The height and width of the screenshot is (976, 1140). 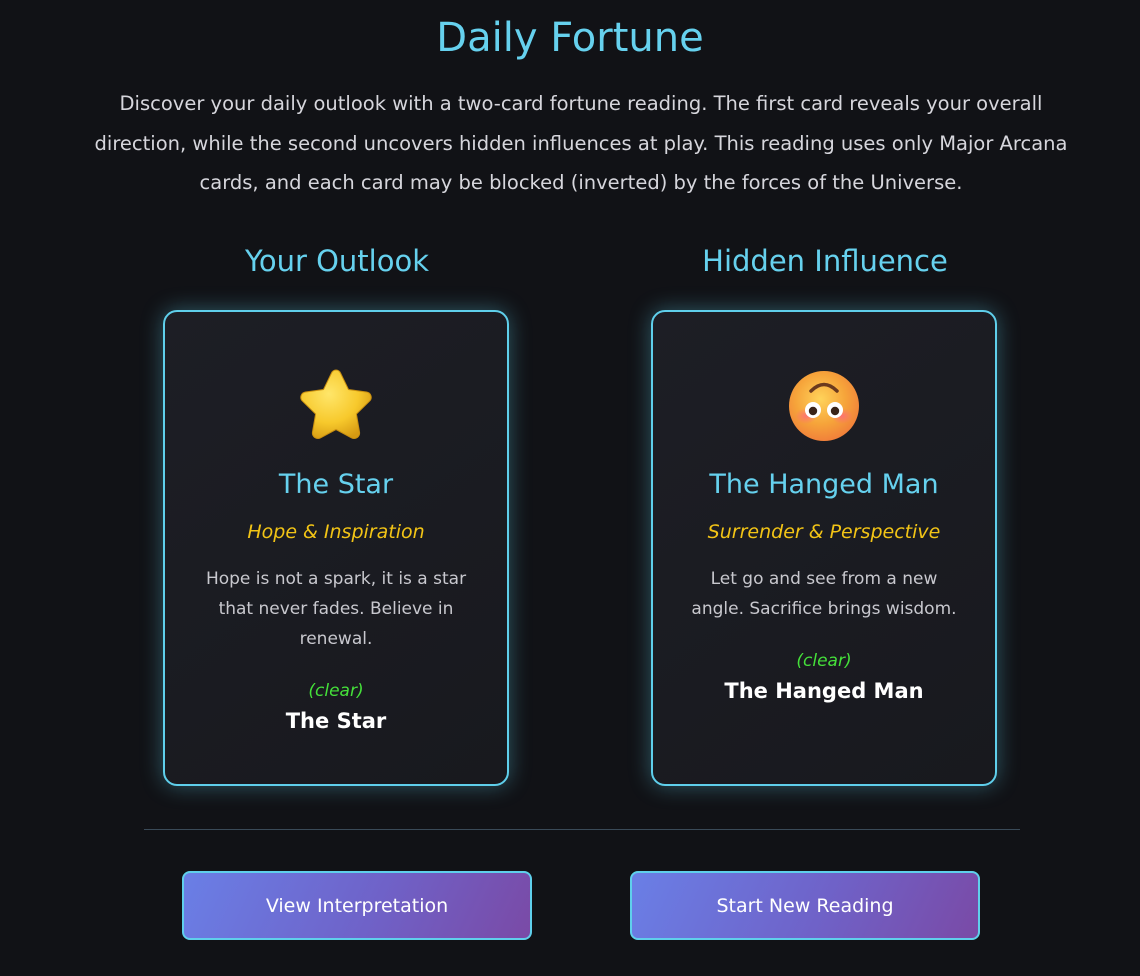 What do you see at coordinates (824, 691) in the screenshot?
I see `card-result: The Hanged Man` at bounding box center [824, 691].